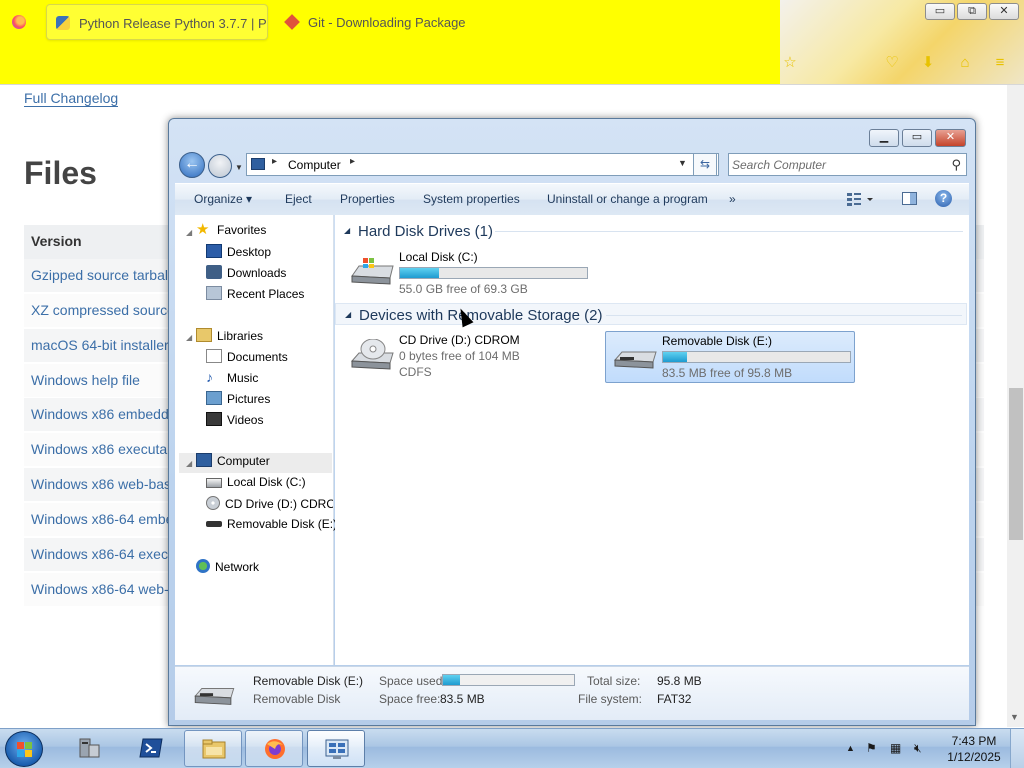 The width and height of the screenshot is (1024, 768). I want to click on browser-minimize-button: ▭, so click(940, 11).